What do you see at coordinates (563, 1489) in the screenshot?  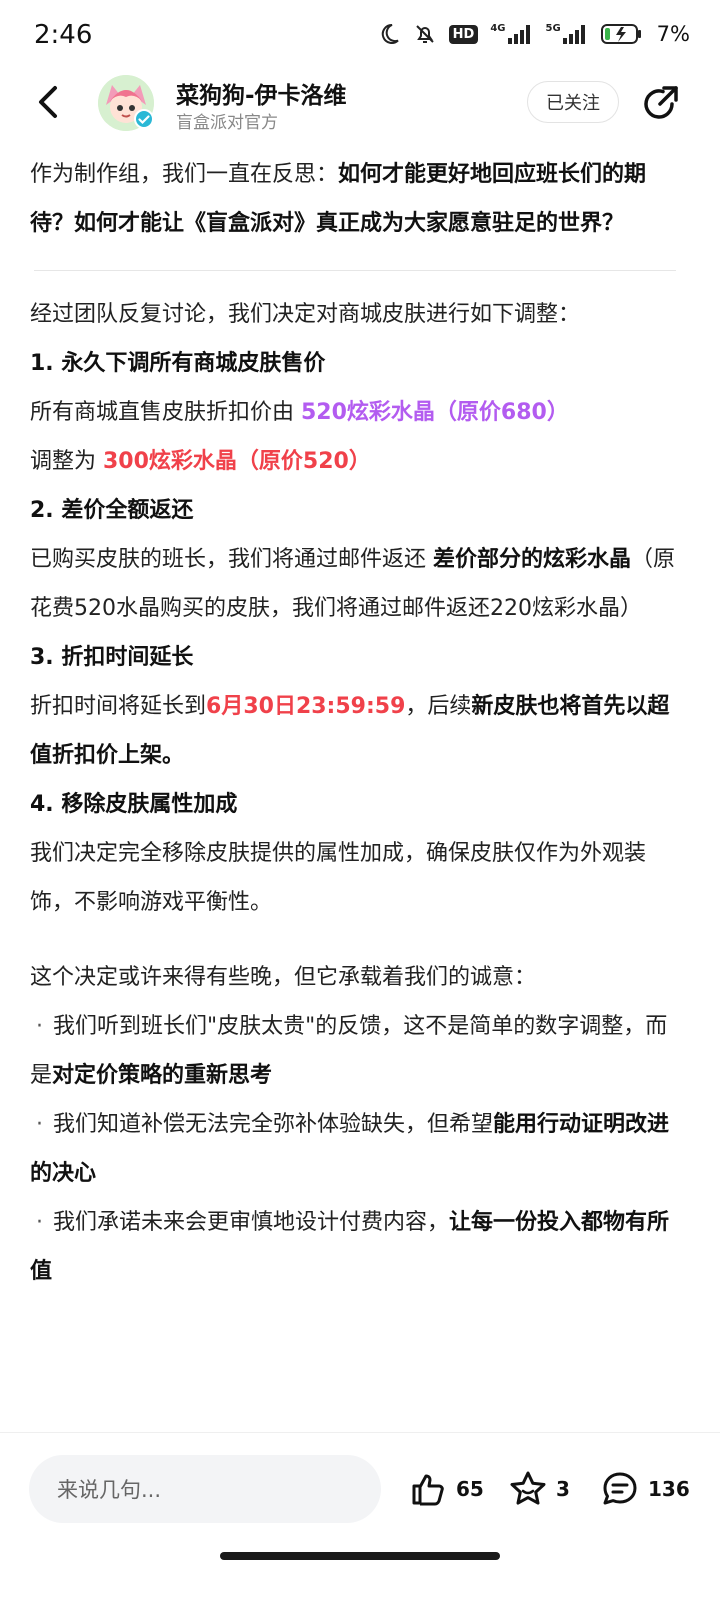 I see `favorite-count: 3` at bounding box center [563, 1489].